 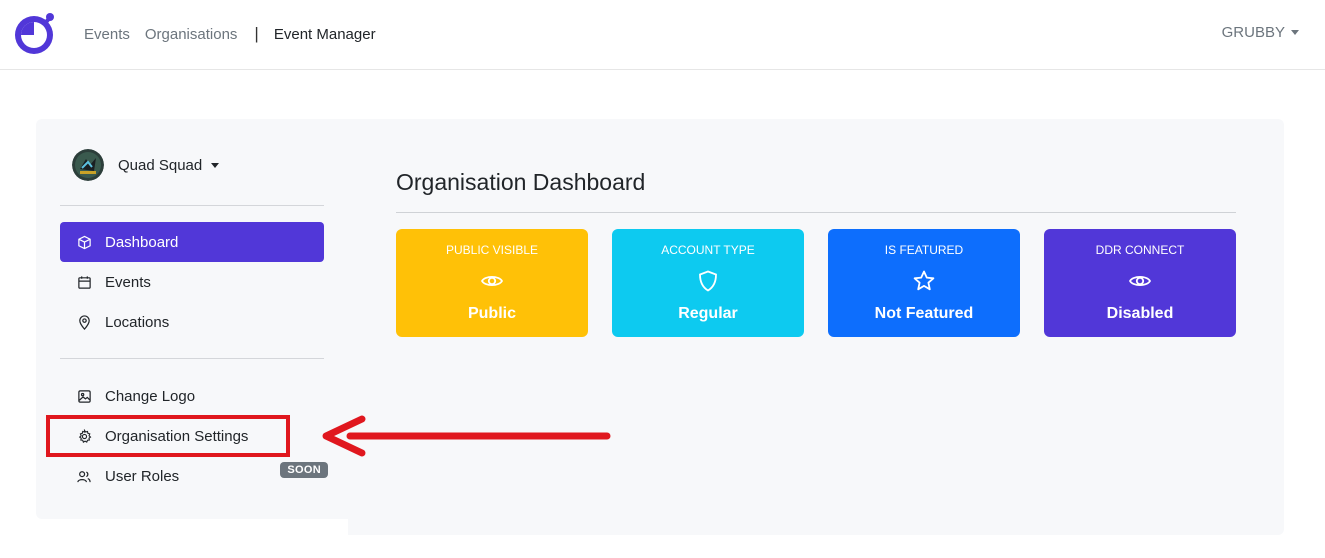 What do you see at coordinates (168, 436) in the screenshot?
I see `annotation-highlight-box` at bounding box center [168, 436].